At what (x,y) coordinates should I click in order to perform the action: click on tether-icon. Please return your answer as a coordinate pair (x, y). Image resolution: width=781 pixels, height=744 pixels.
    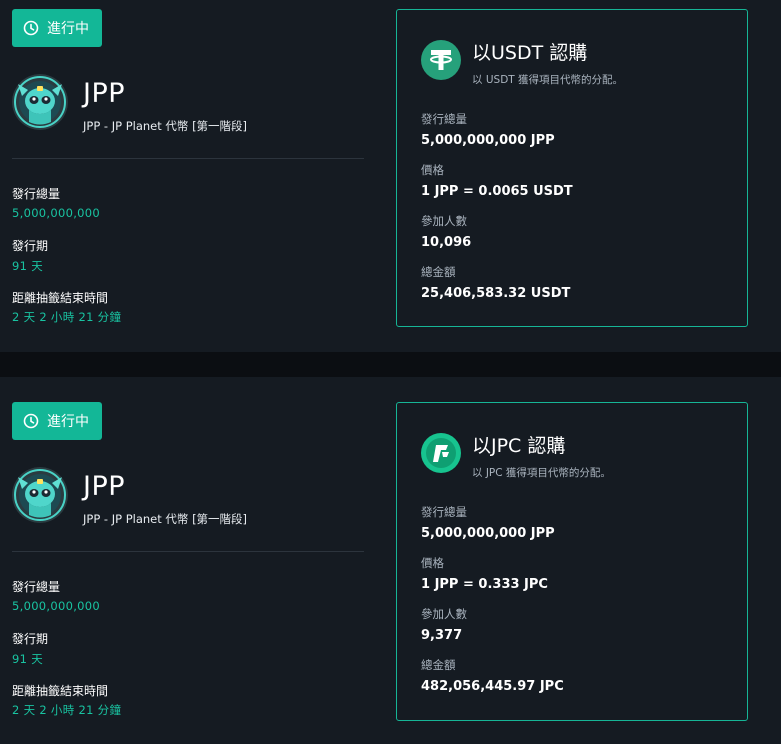
    Looking at the image, I should click on (441, 60).